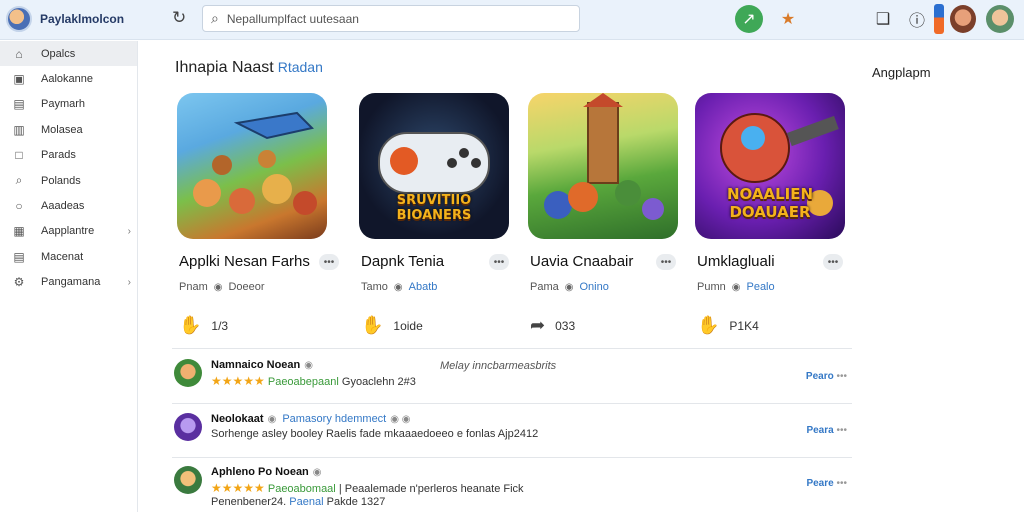 Image resolution: width=1024 pixels, height=512 pixels. Describe the element at coordinates (222, 287) in the screenshot. I see `app-meta: Pnam ◉ Doeeor` at that location.